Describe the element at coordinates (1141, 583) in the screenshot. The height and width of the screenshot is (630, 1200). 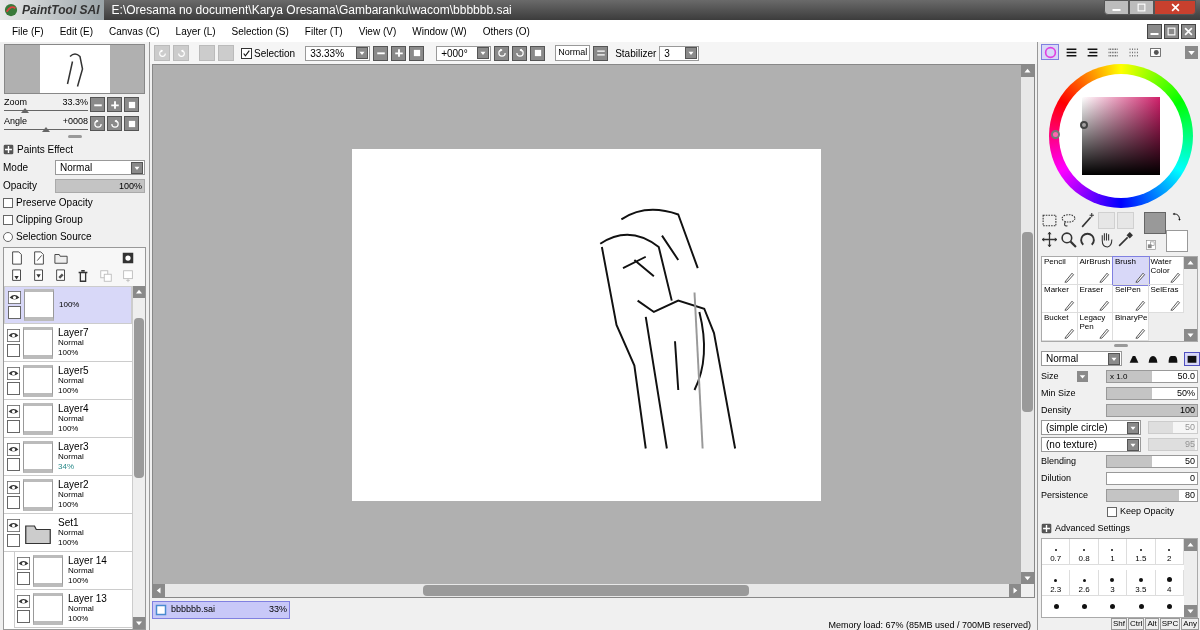
I see `brush-size-preset: 3.5` at that location.